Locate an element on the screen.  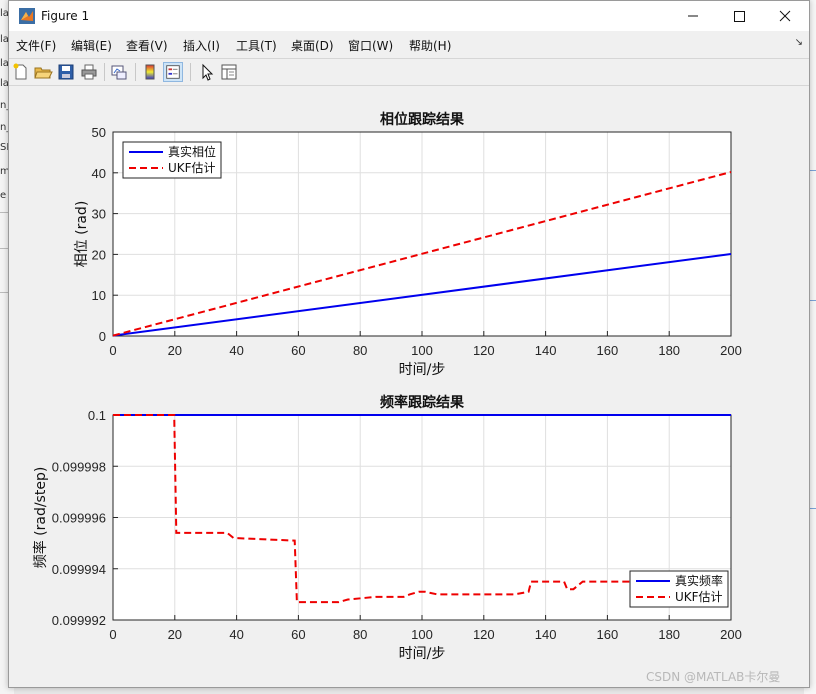
legend-label: 真实频率 is located at coordinates (699, 580).